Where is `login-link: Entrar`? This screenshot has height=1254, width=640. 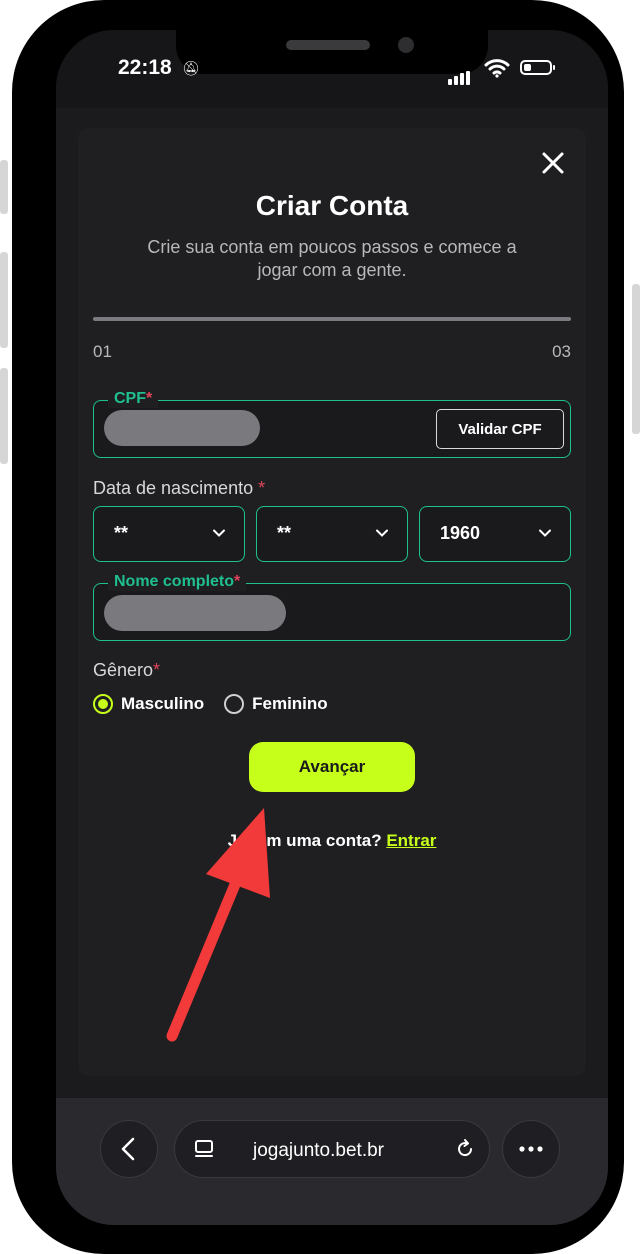
login-link: Entrar is located at coordinates (411, 840).